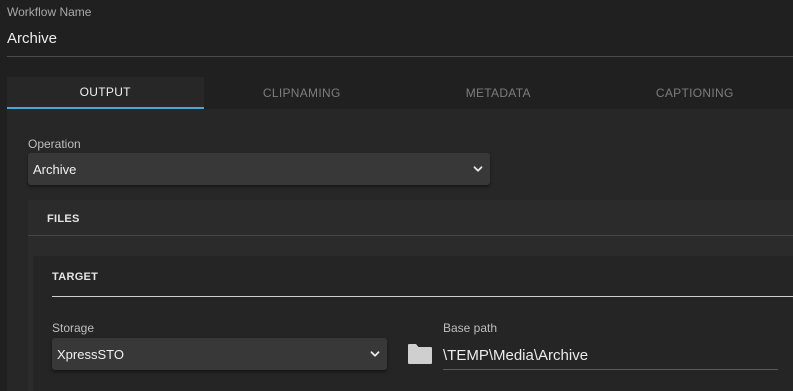 The width and height of the screenshot is (793, 391). I want to click on workflow-name-label: Workflow Name, so click(49, 12).